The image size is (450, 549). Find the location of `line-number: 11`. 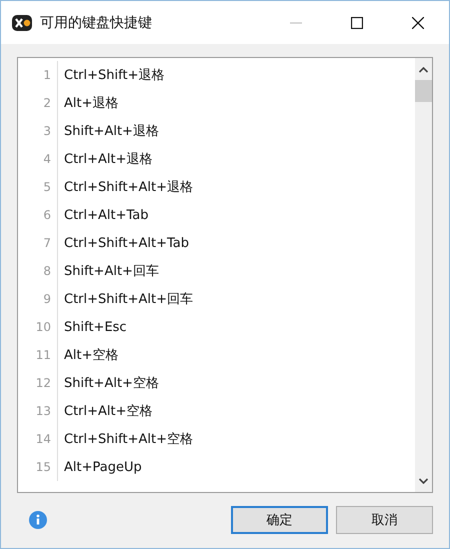

line-number: 11 is located at coordinates (38, 355).